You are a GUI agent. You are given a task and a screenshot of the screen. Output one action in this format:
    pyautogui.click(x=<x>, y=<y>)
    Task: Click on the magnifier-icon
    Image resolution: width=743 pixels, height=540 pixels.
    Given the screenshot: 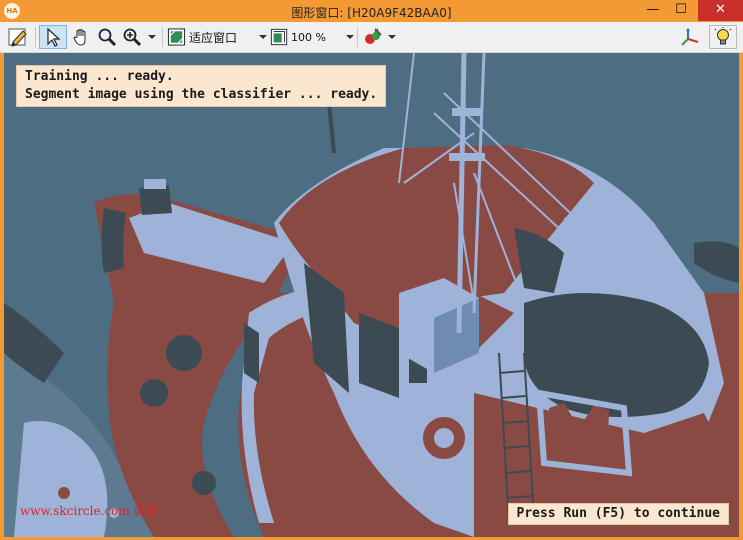 What is the action you would take?
    pyautogui.click(x=107, y=37)
    